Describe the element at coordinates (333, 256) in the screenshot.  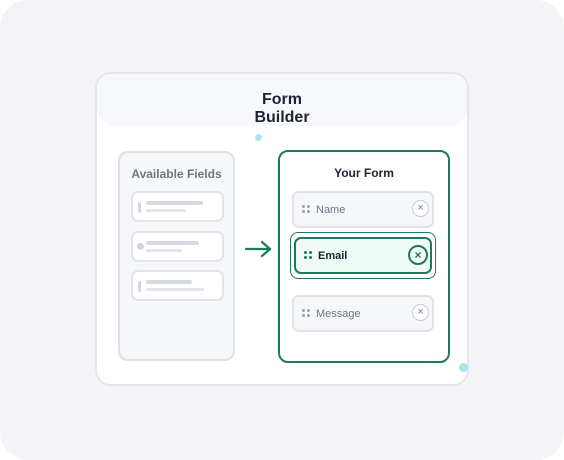
I see `field-label: Email` at that location.